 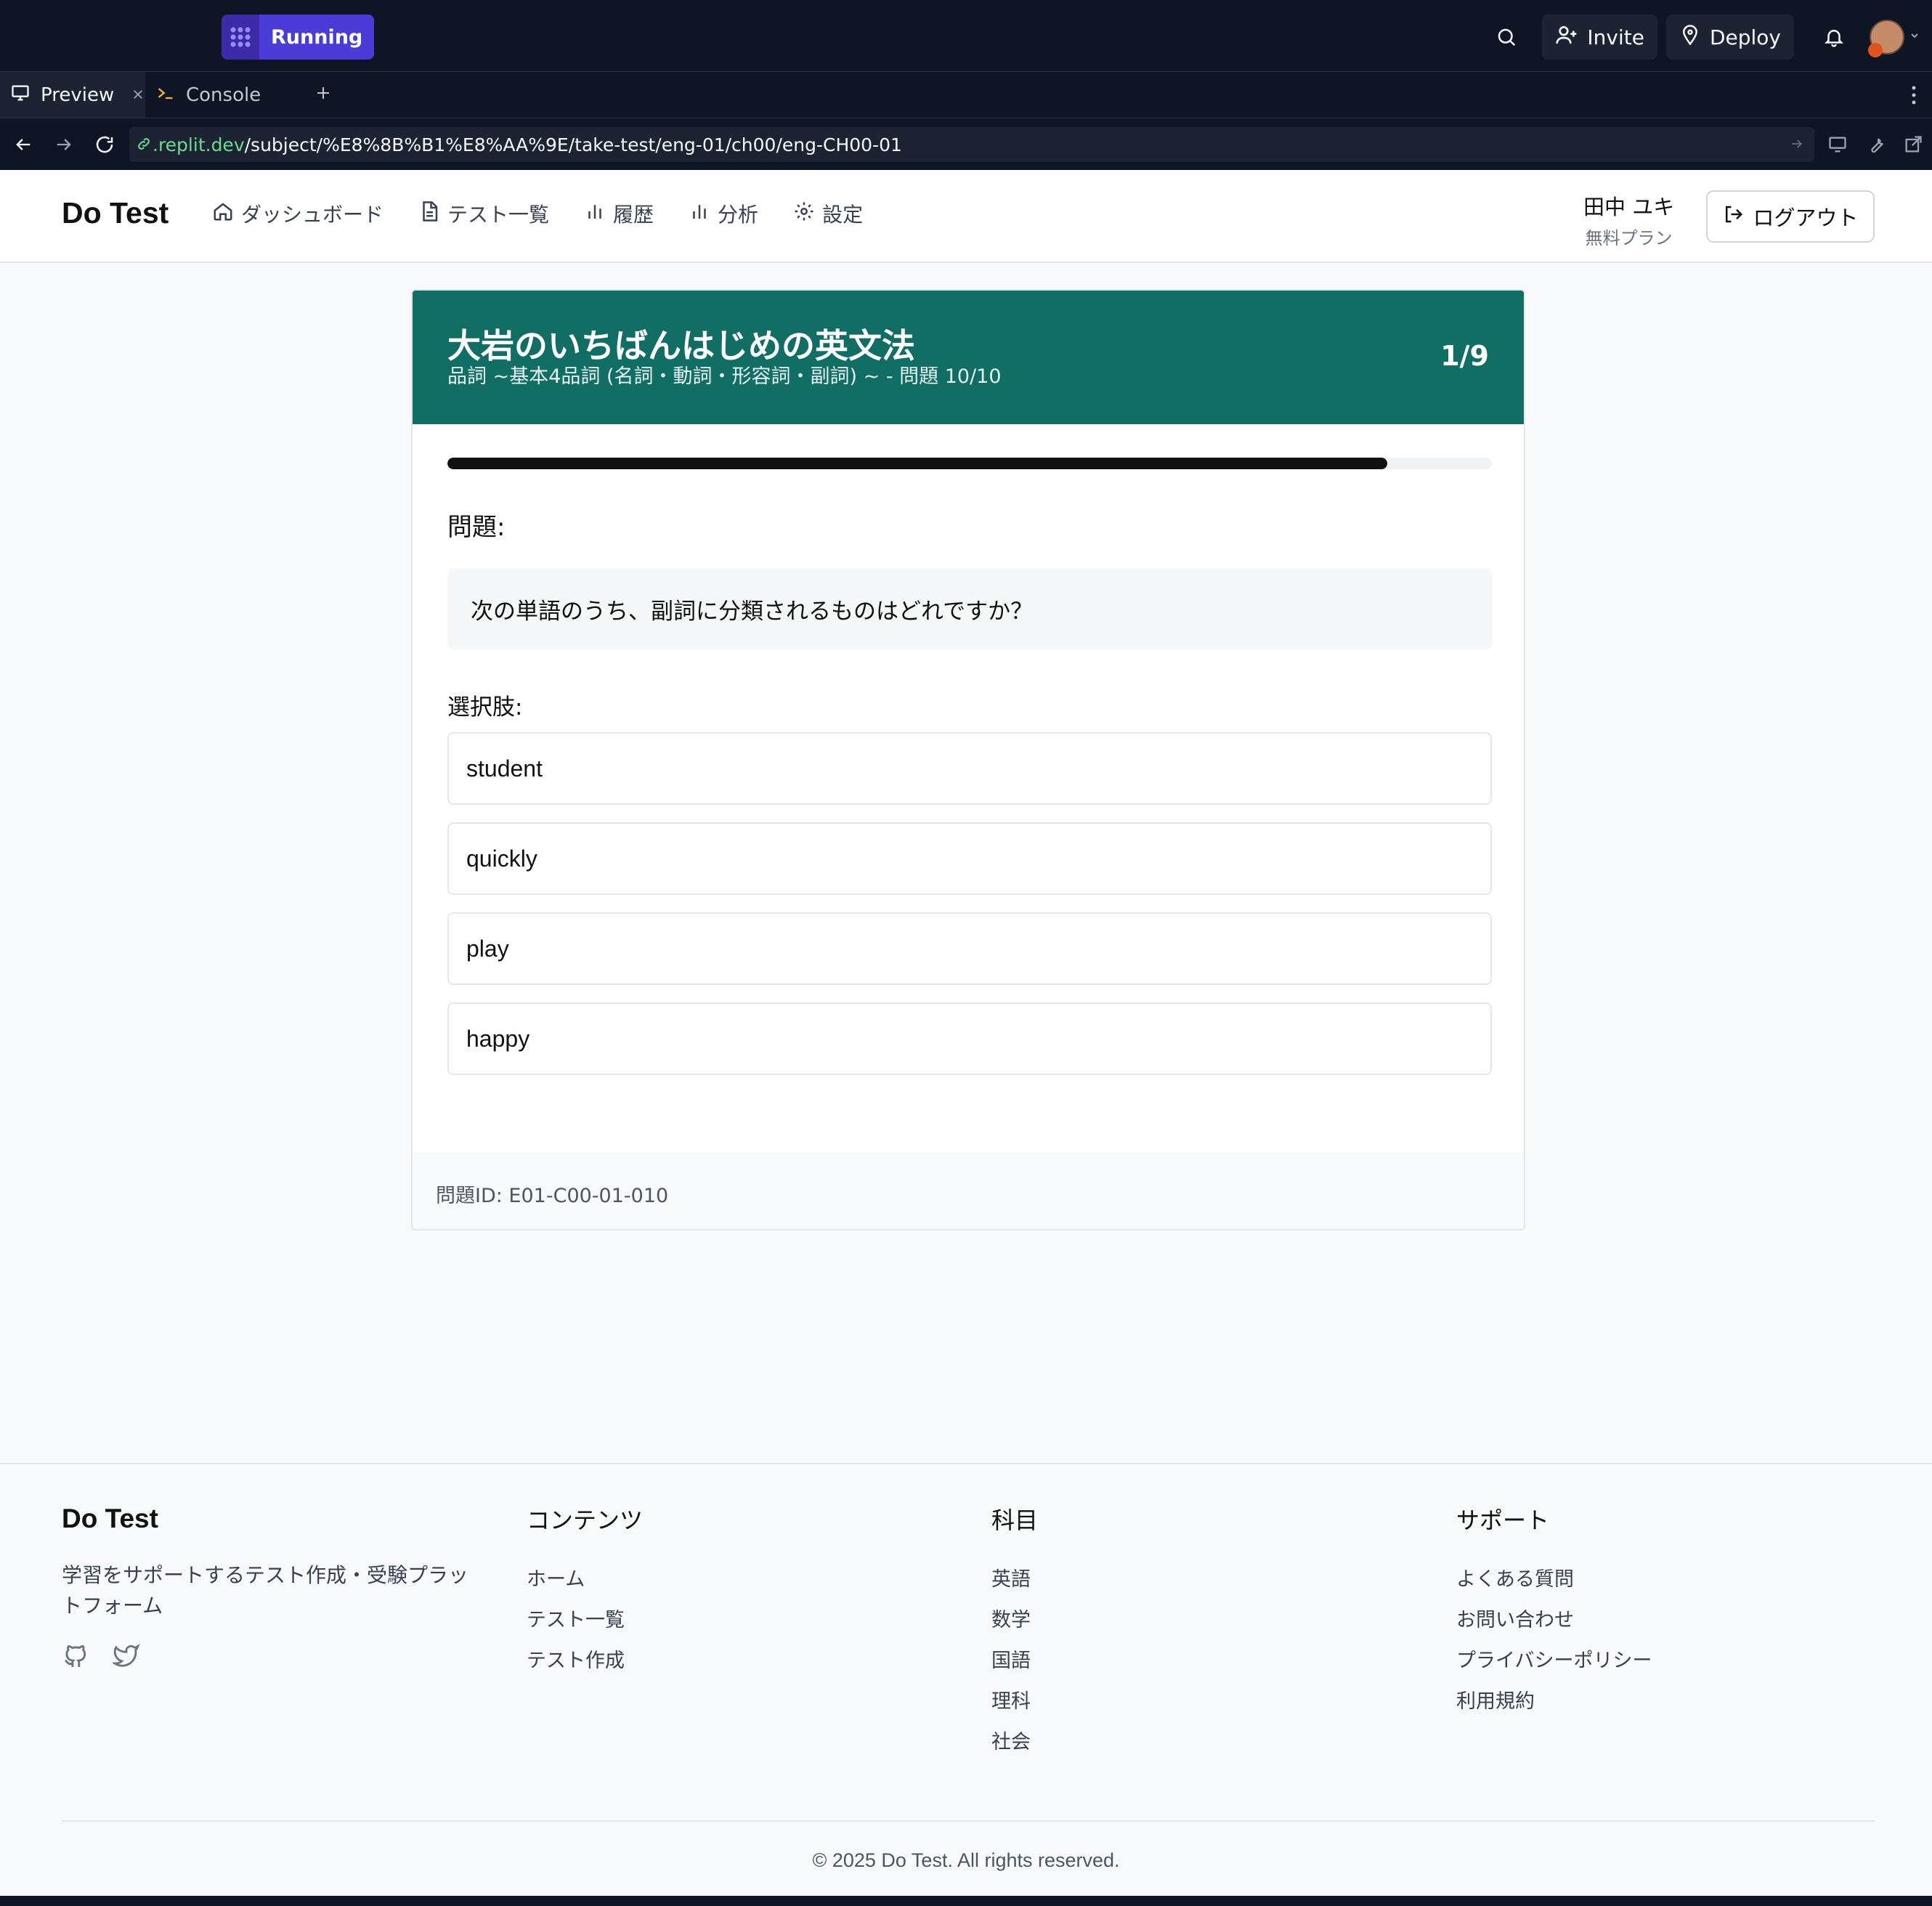 I want to click on footer-link: プライバシーポリシー, so click(x=1554, y=1665).